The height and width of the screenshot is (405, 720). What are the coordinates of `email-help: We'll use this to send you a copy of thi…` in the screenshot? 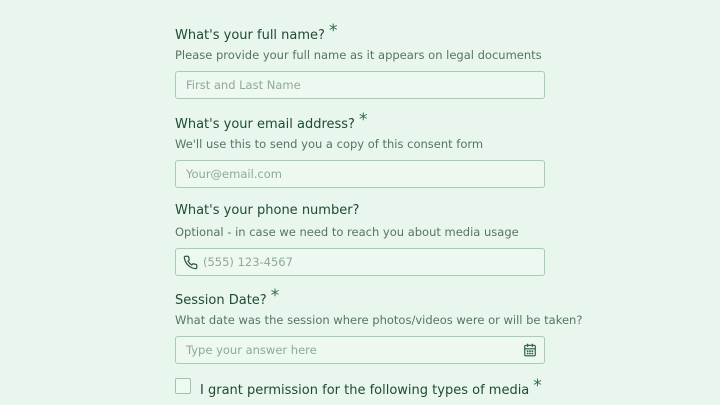 It's located at (329, 144).